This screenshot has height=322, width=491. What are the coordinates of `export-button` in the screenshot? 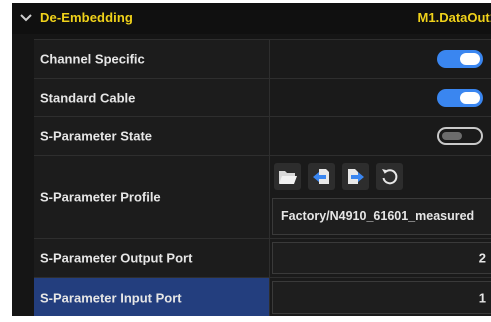 It's located at (355, 176).